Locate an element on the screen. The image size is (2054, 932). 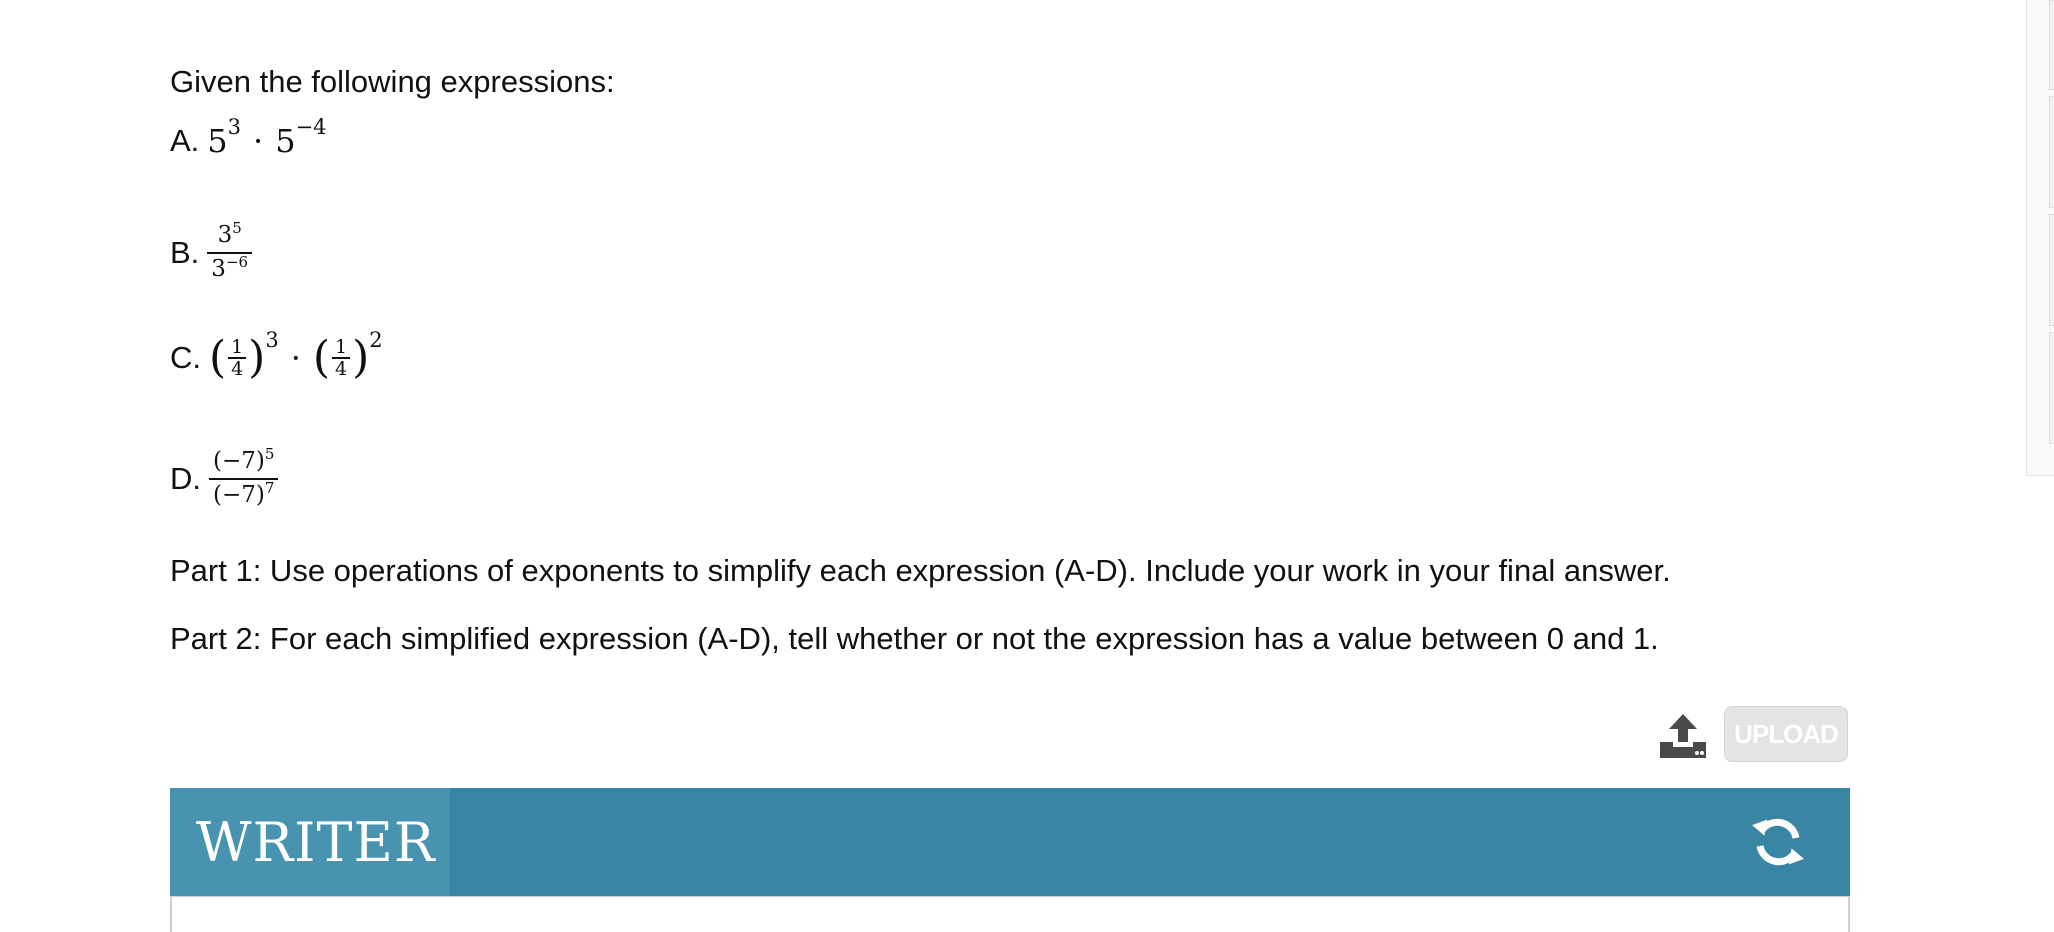
expression-a-letter: A. is located at coordinates (185, 140).